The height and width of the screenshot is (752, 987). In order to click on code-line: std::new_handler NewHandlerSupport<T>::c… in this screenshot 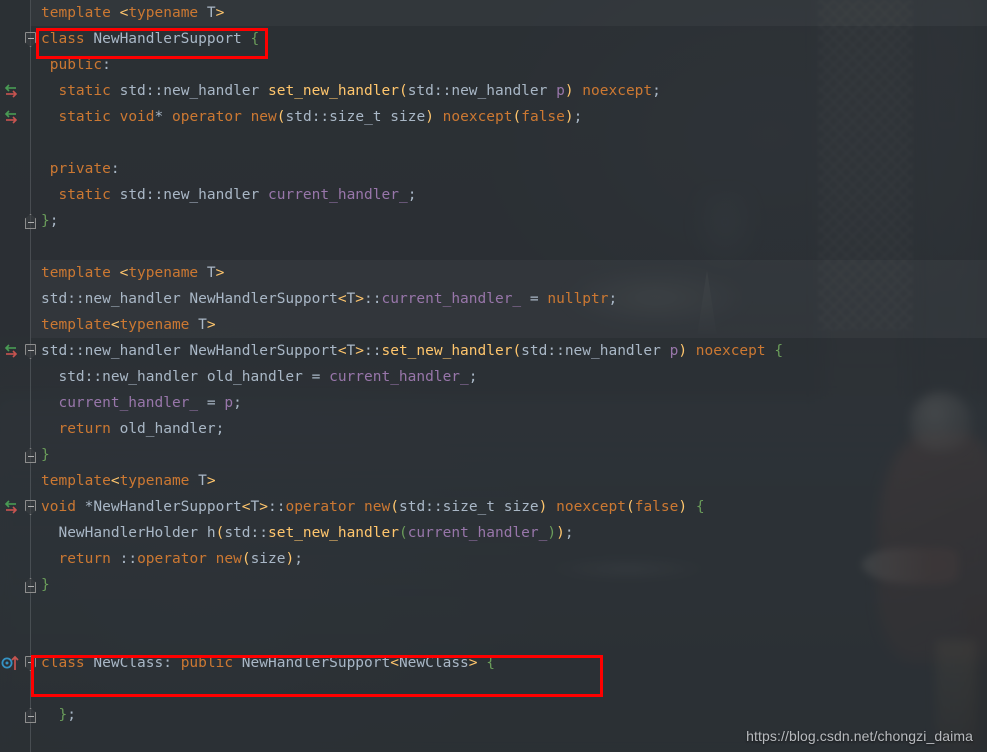, I will do `click(509, 299)`.